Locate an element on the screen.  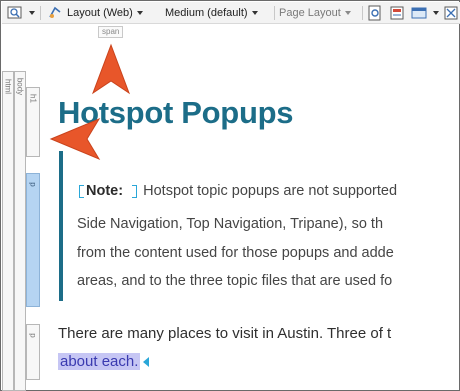
layout-dropdown: Layout (Web) is located at coordinates (105, 13).